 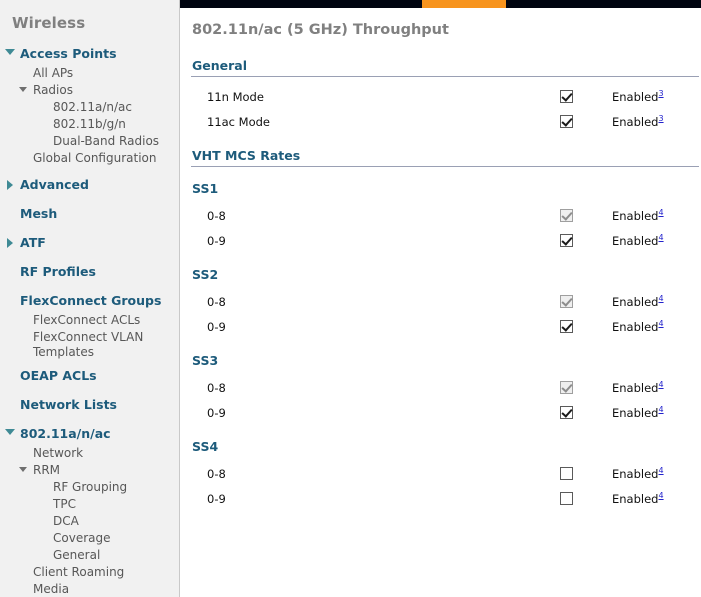 What do you see at coordinates (440, 121) in the screenshot?
I see `setting-row: 11ac Mode Enabled 3` at bounding box center [440, 121].